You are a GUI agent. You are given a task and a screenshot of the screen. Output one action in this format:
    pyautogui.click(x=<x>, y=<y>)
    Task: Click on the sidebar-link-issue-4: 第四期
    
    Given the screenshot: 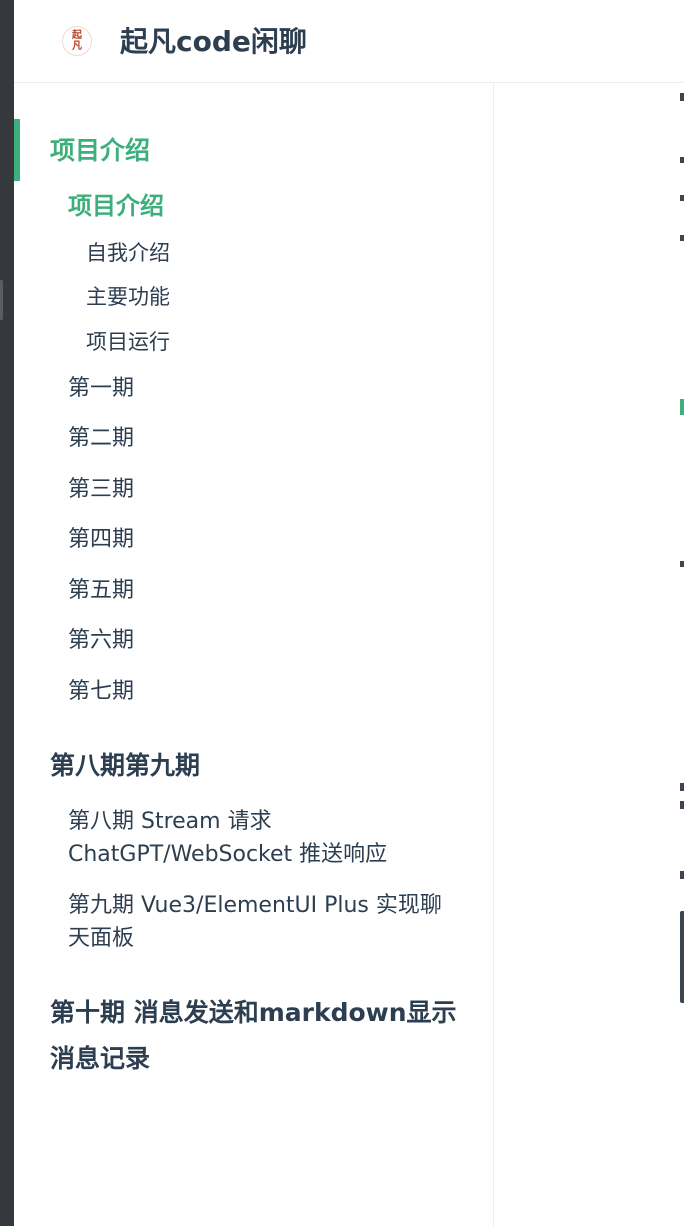 What is the action you would take?
    pyautogui.click(x=101, y=540)
    